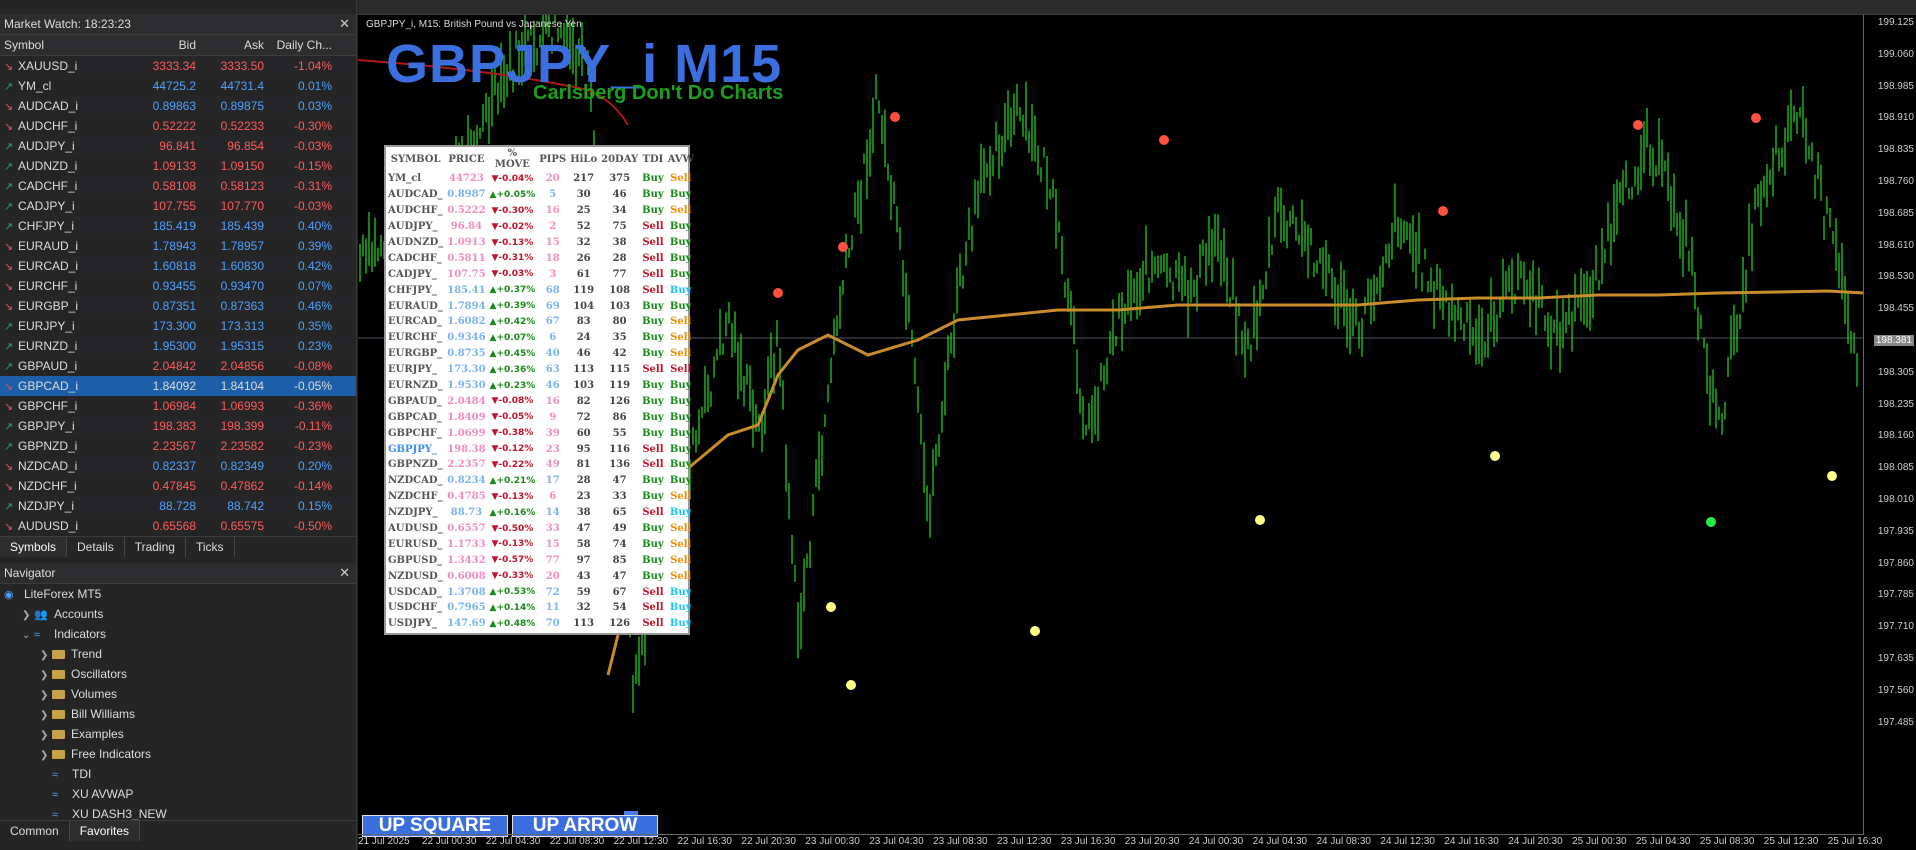 The height and width of the screenshot is (850, 1916). What do you see at coordinates (541, 608) in the screenshot?
I see `dashboard-row: USDCHF_ 0.7965 ▲+0.14% 11 32 54 Sell Buy` at bounding box center [541, 608].